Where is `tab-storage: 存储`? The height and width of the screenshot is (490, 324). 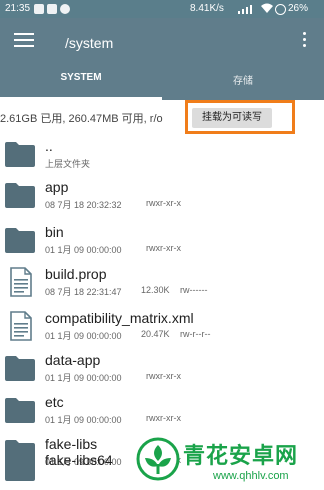
tab-storage: 存储 is located at coordinates (243, 79).